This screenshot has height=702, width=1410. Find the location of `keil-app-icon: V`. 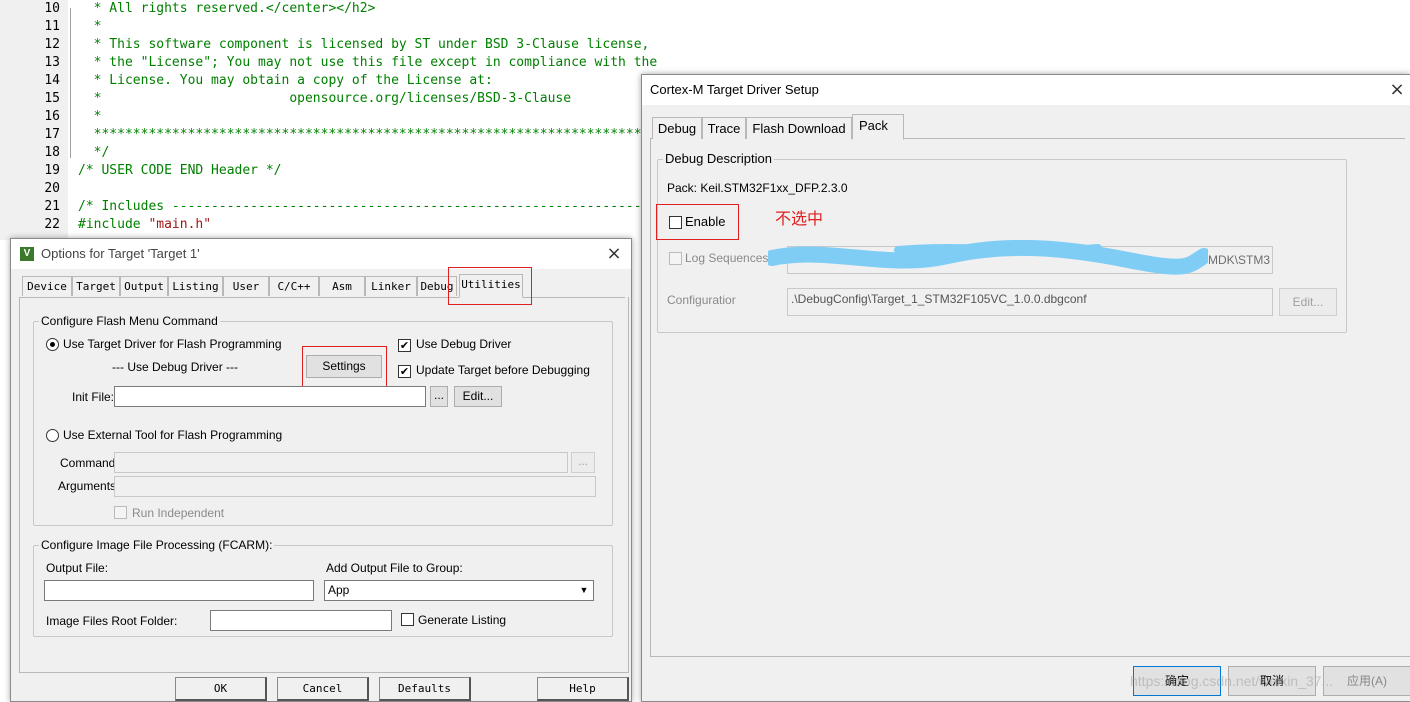

keil-app-icon: V is located at coordinates (27, 254).